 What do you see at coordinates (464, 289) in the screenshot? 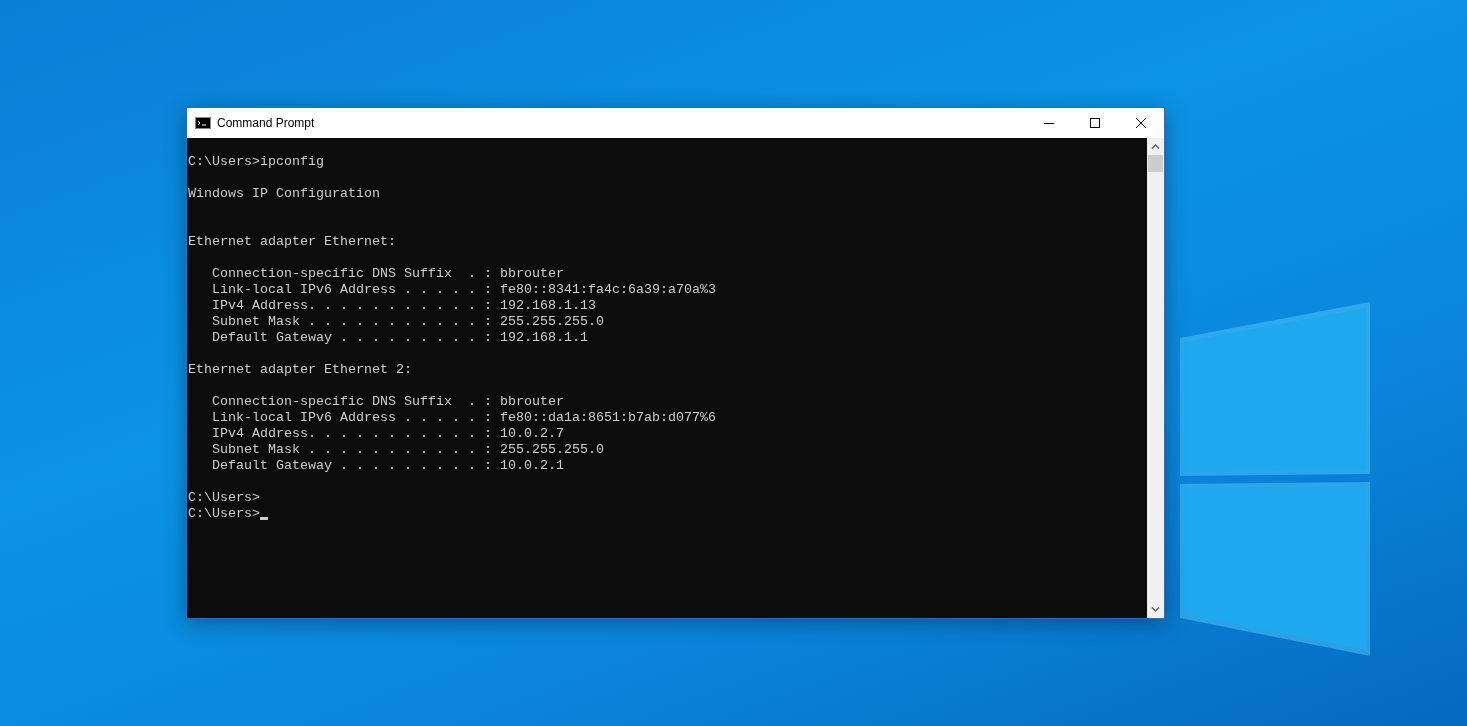
I see `output-line: Link-local IPv6 Address . . . . . : fe80::8341:fa4c:6a39:a70a%3` at bounding box center [464, 289].